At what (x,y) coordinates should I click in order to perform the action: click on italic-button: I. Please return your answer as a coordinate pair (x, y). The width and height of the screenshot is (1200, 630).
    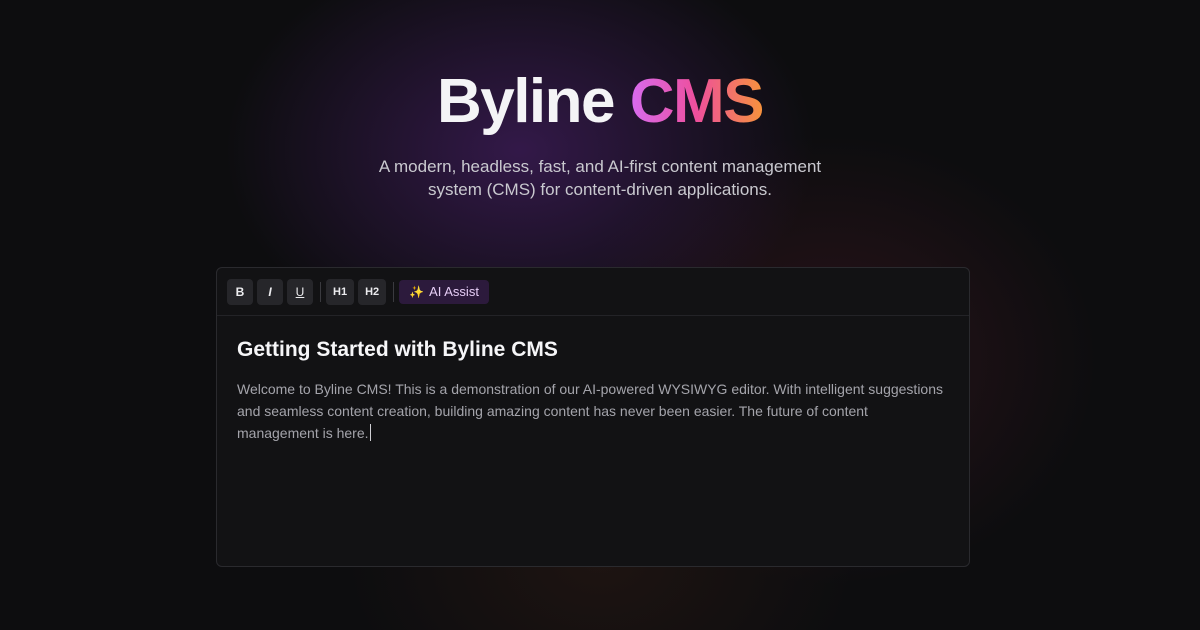
    Looking at the image, I should click on (270, 291).